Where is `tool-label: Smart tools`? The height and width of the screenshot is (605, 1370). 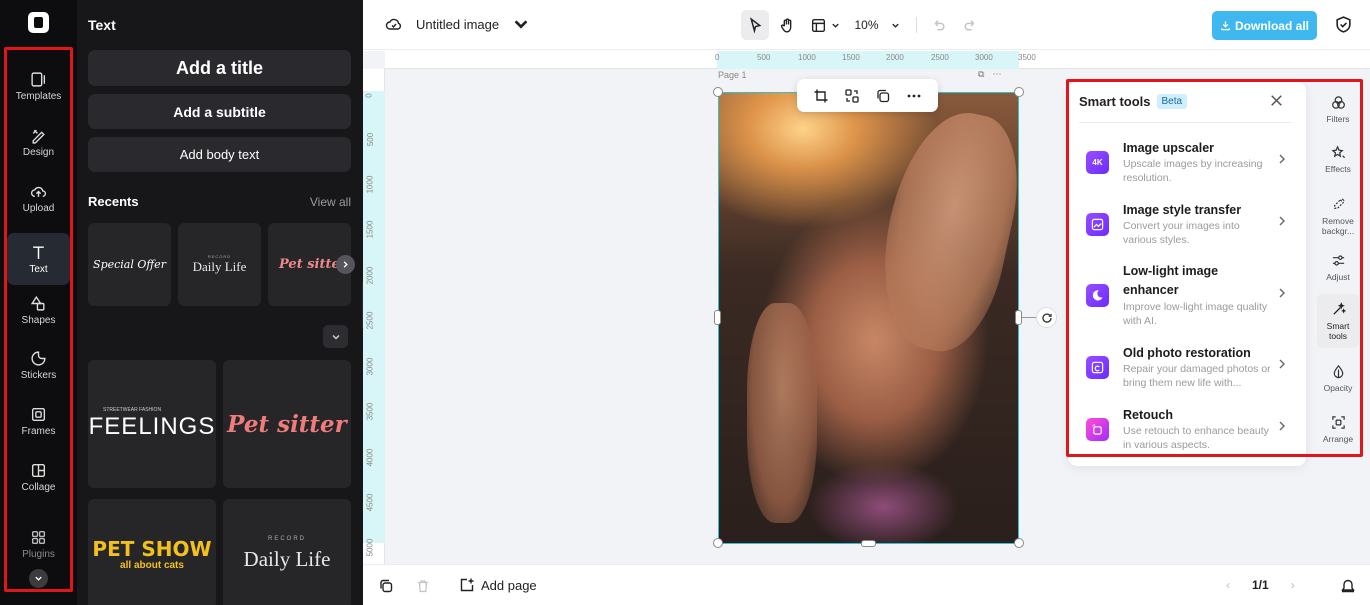 tool-label: Smart tools is located at coordinates (1338, 330).